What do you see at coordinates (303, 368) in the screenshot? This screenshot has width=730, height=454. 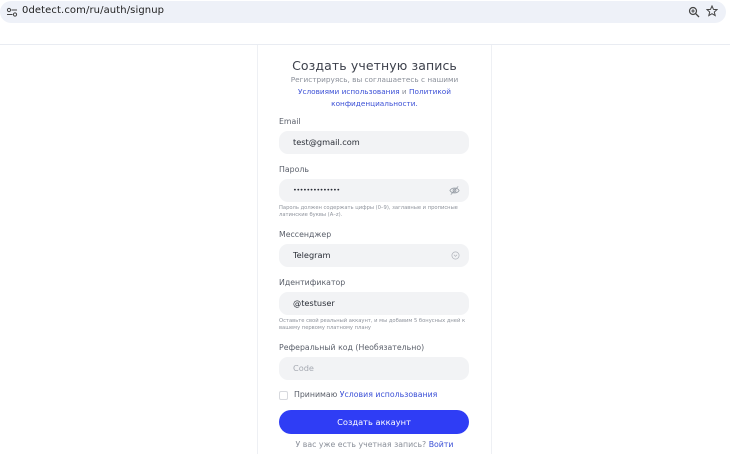 I see `referral-placeholder: Code` at bounding box center [303, 368].